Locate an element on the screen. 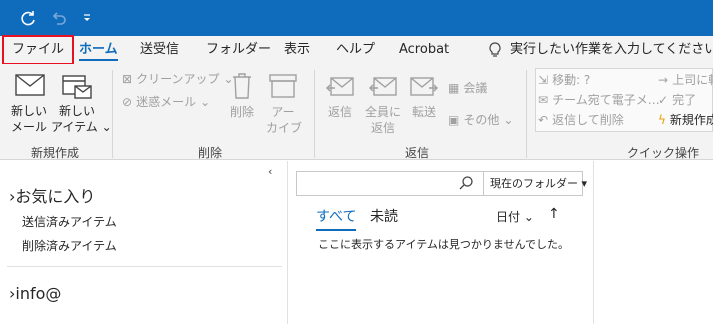 The height and width of the screenshot is (324, 713). tell-me-box: 実行したい作業を入力してください is located at coordinates (600, 50).